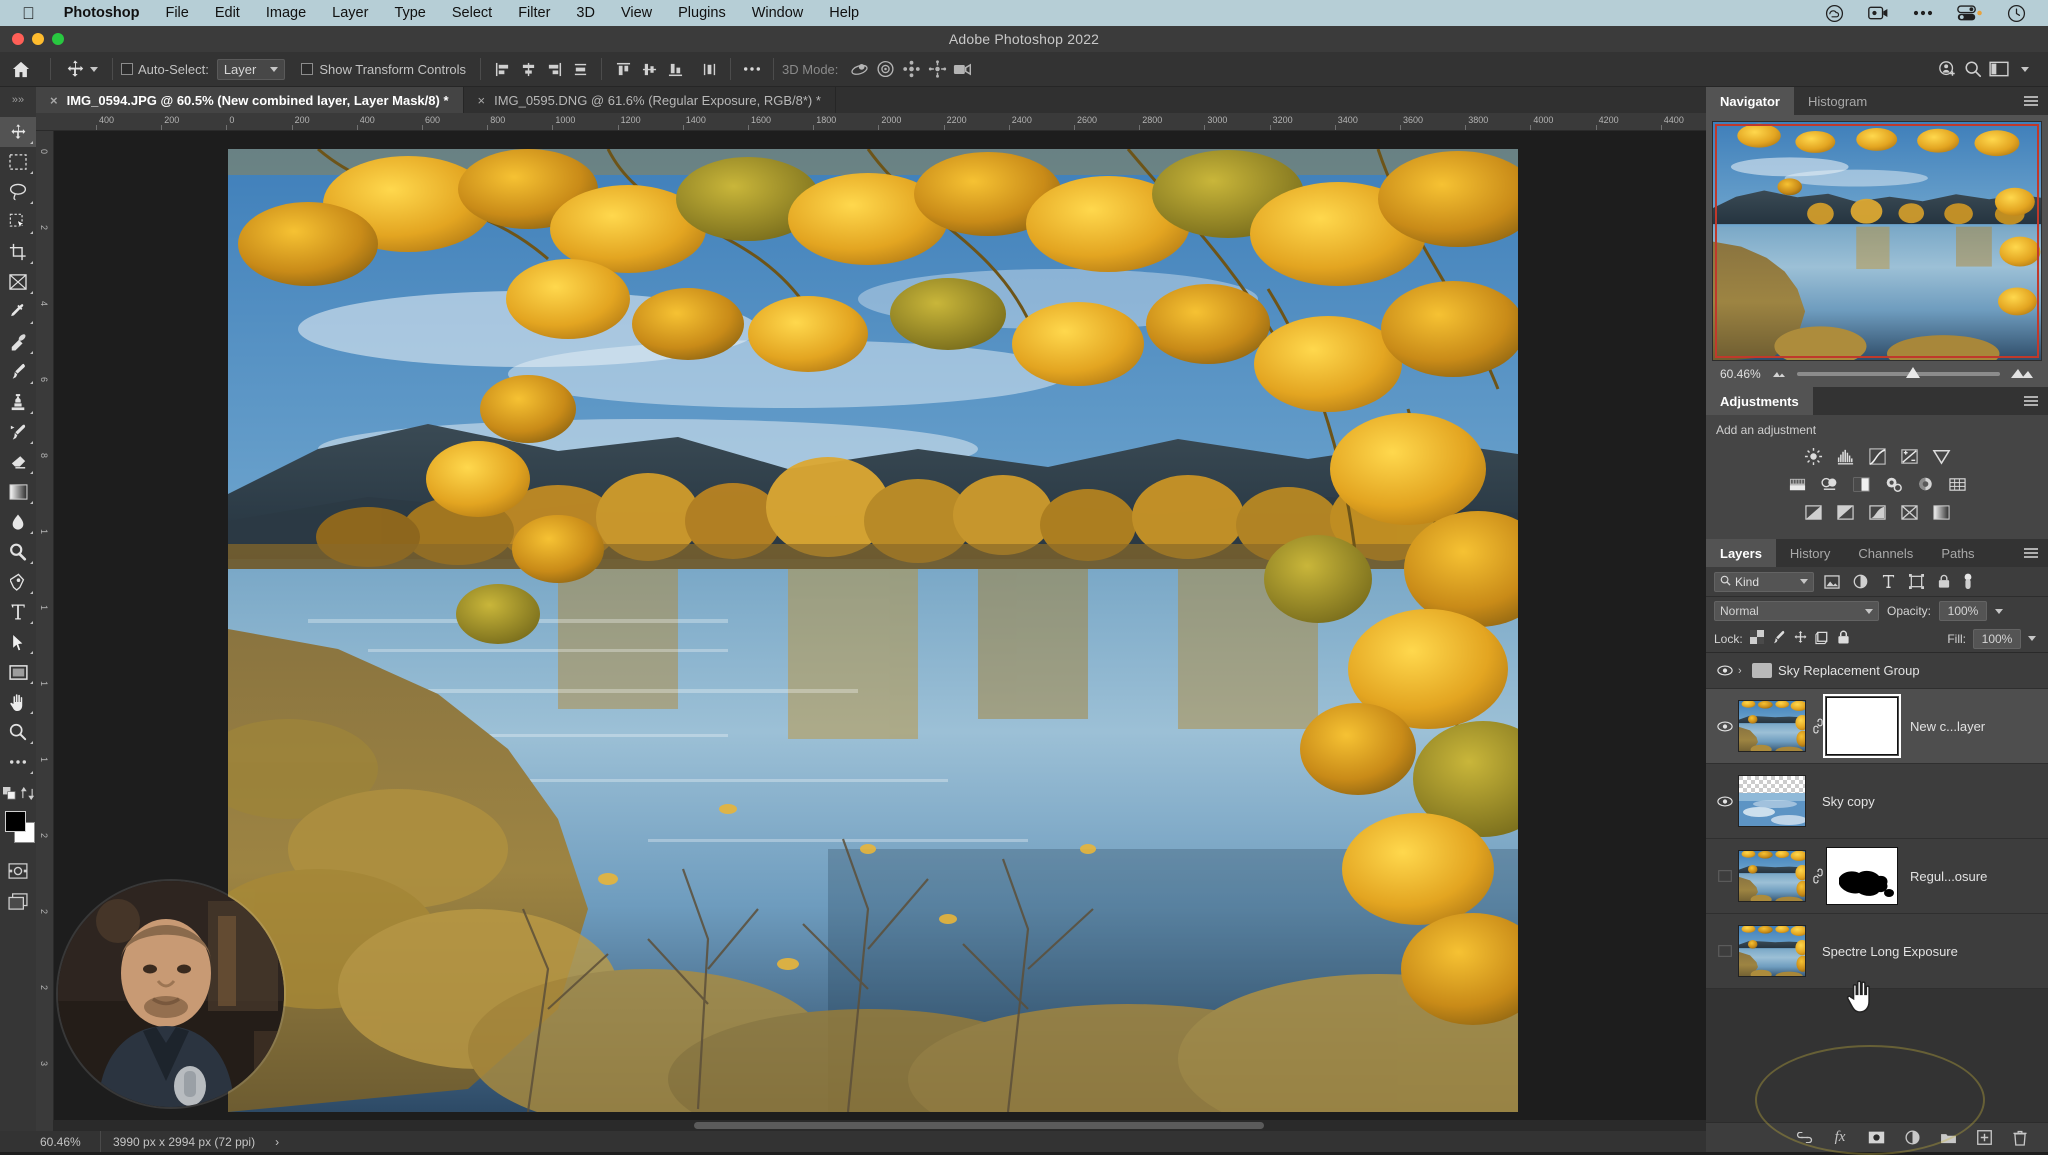  Describe the element at coordinates (1764, 582) in the screenshot. I see `layer-filter-kind-dropdown: Kind` at that location.